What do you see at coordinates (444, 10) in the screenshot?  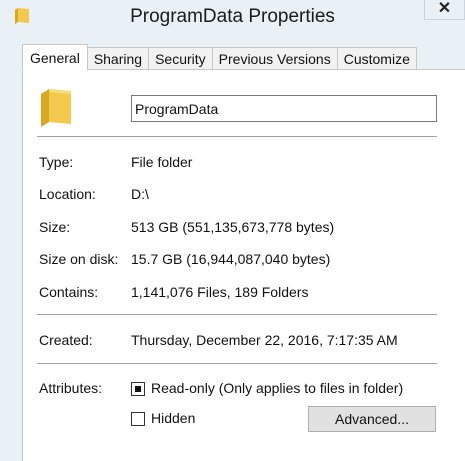 I see `close-button: ✕` at bounding box center [444, 10].